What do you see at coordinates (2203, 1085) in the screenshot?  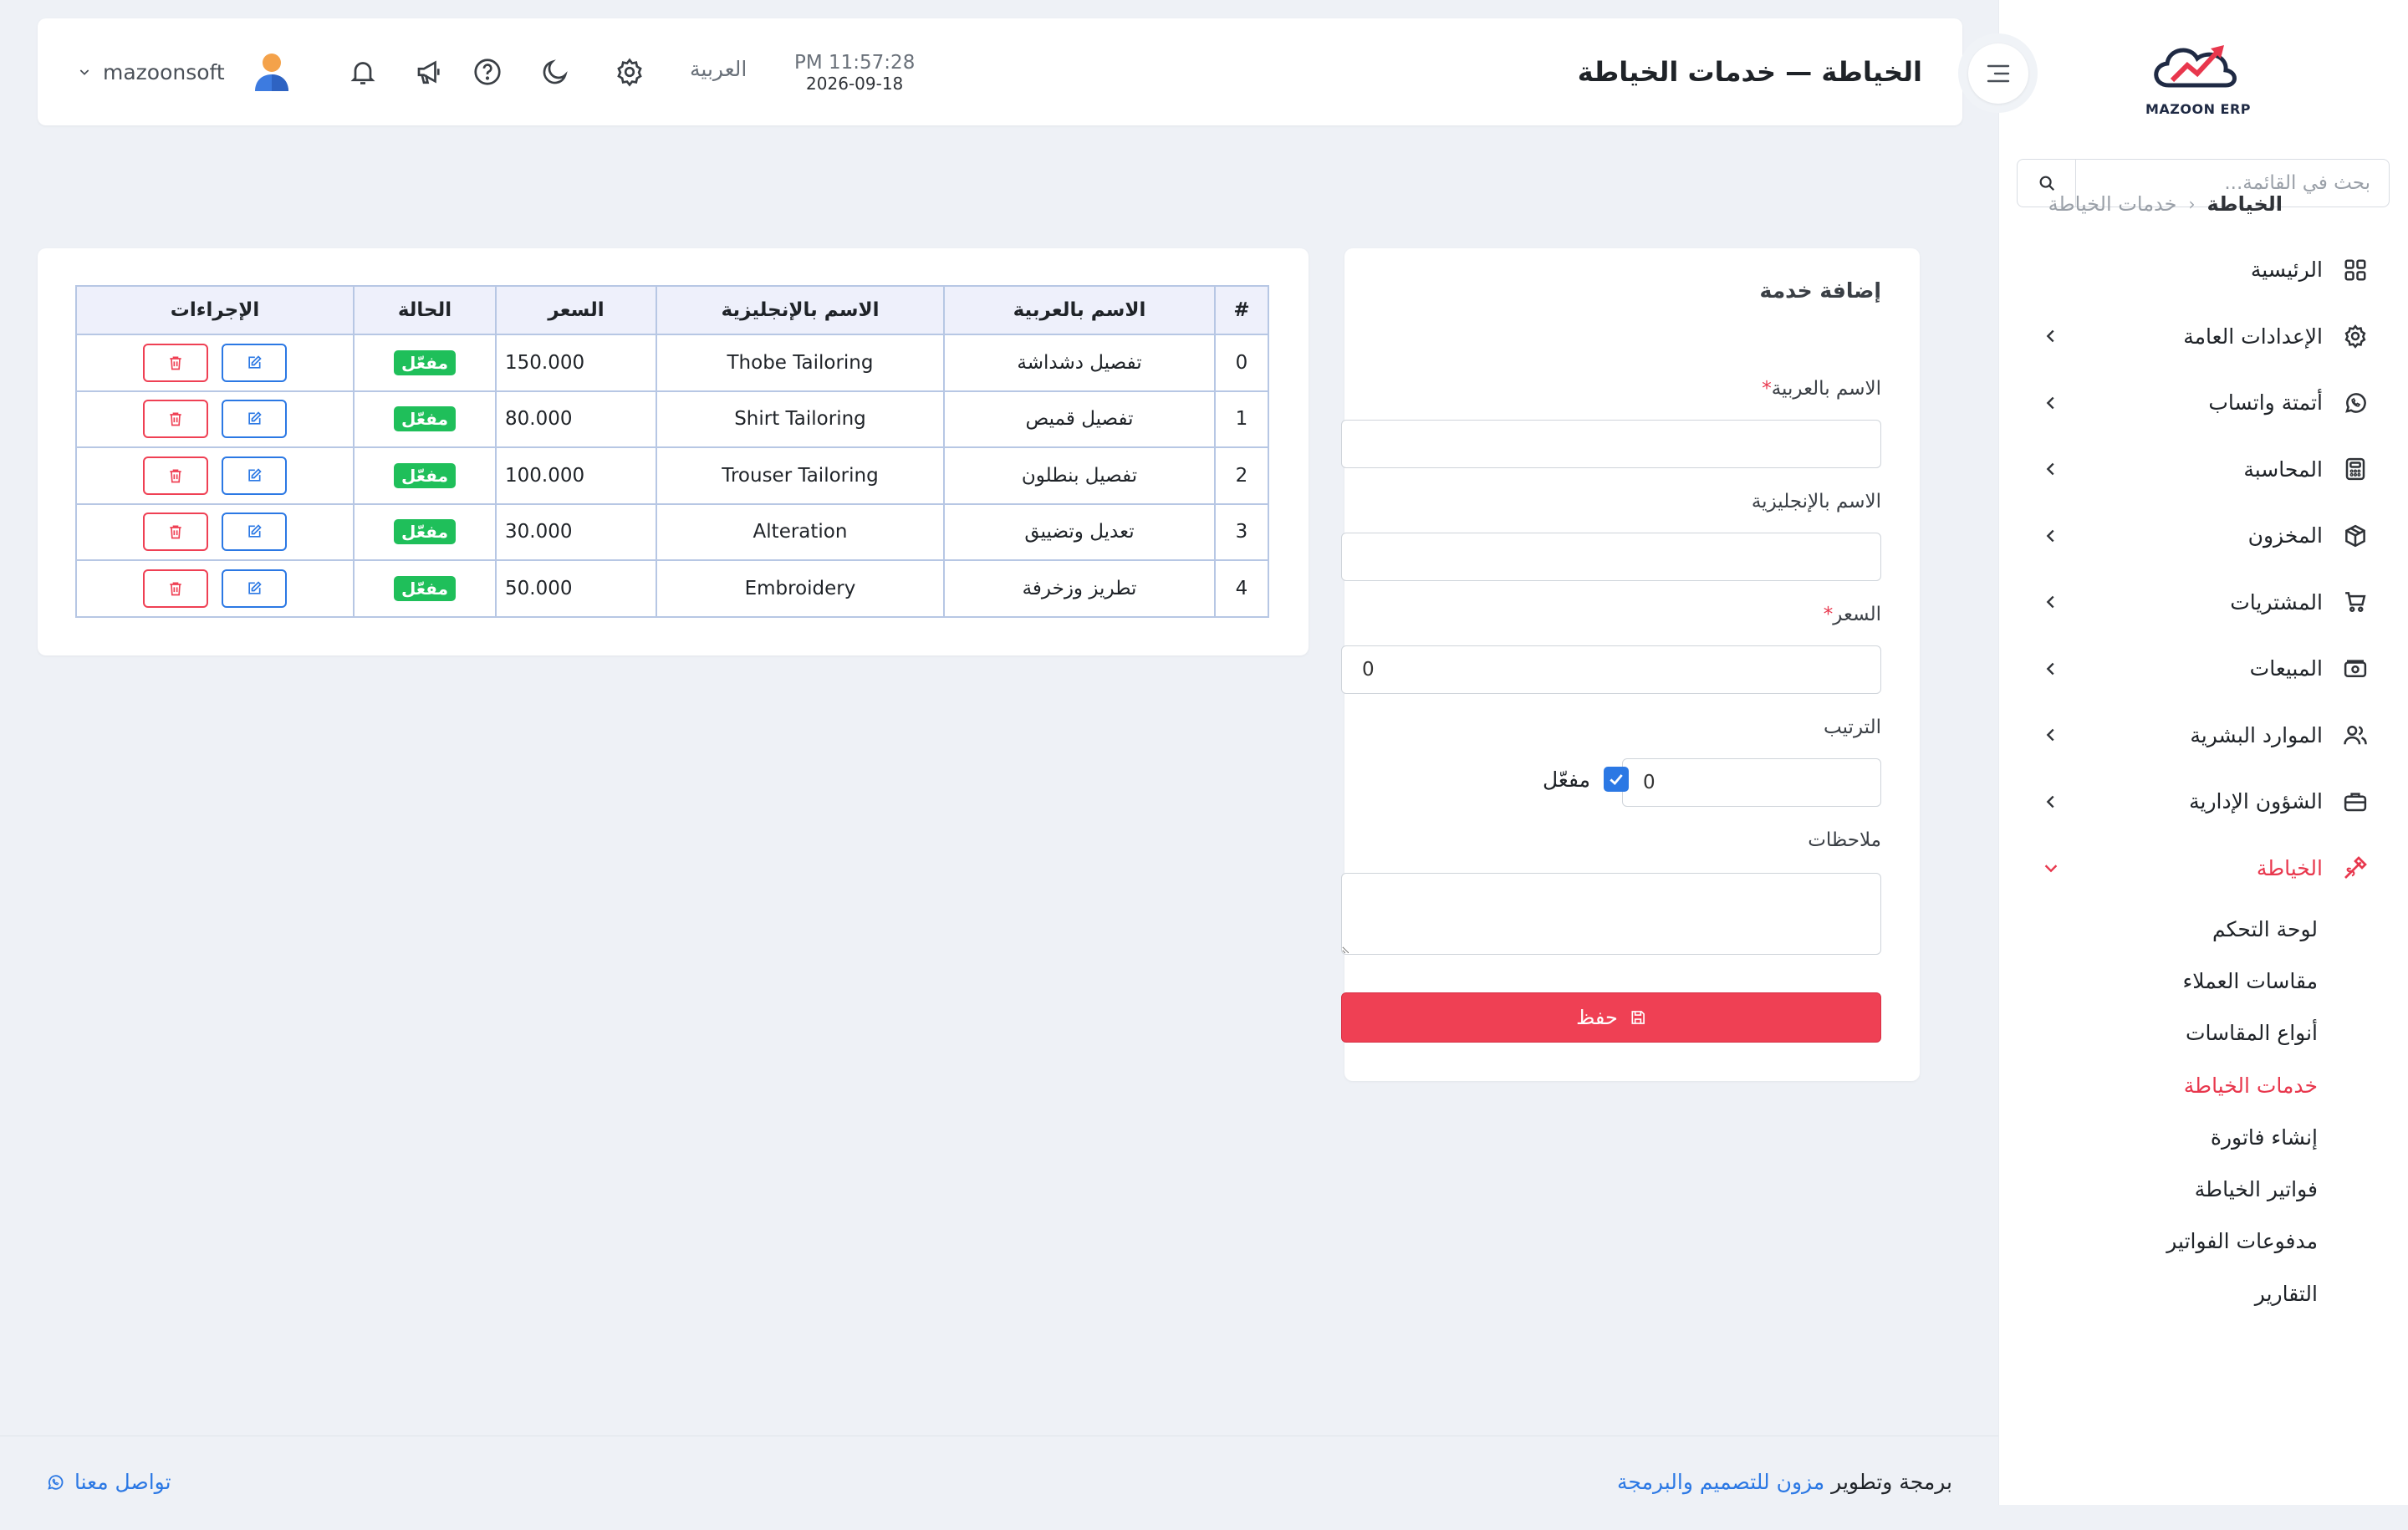 I see `sub-item-tailoring-services: خدمات الخياطة` at bounding box center [2203, 1085].